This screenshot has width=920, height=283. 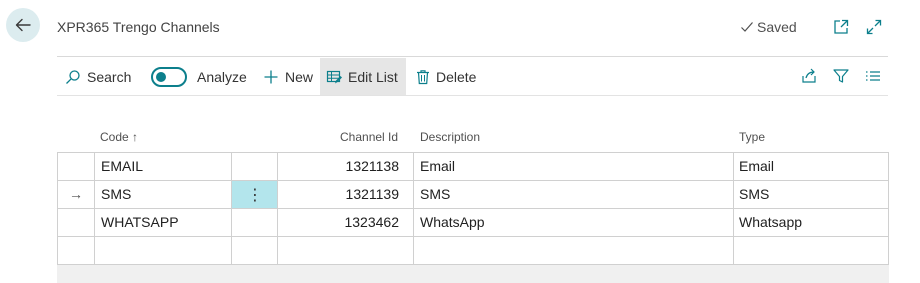 What do you see at coordinates (752, 137) in the screenshot?
I see `column-header-type: Type` at bounding box center [752, 137].